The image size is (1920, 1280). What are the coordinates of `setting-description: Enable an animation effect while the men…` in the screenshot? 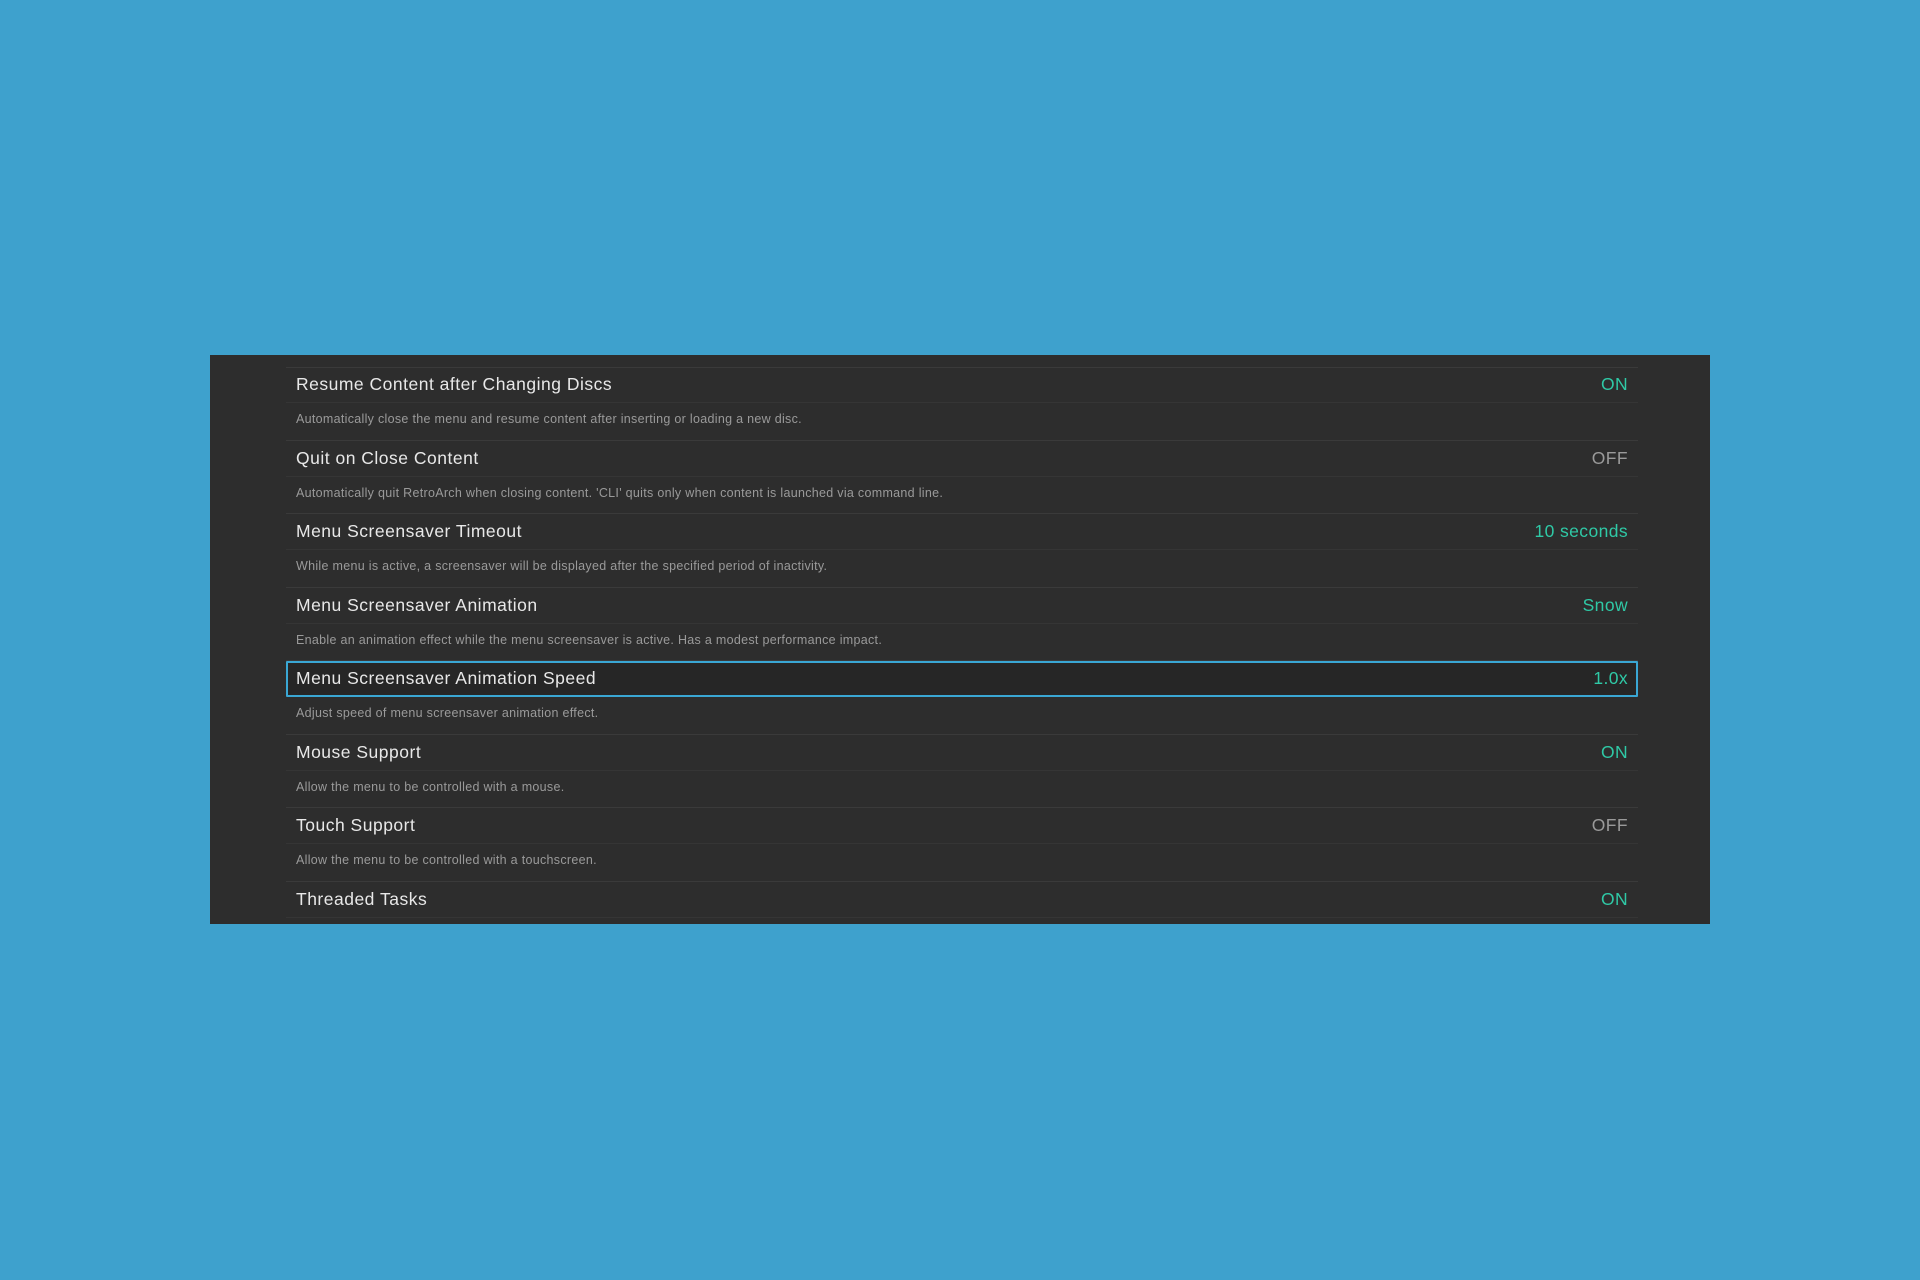 It's located at (589, 639).